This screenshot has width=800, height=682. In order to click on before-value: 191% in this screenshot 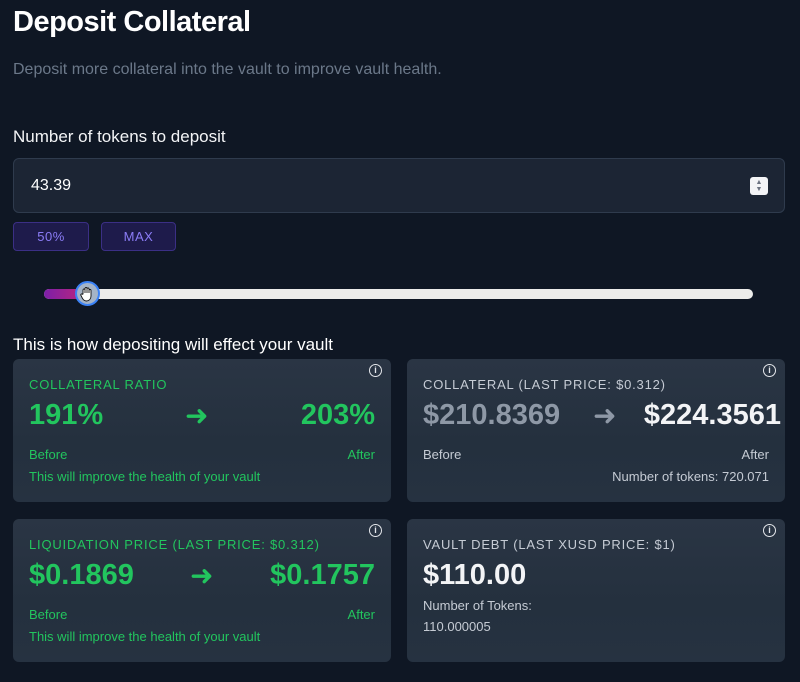, I will do `click(66, 415)`.